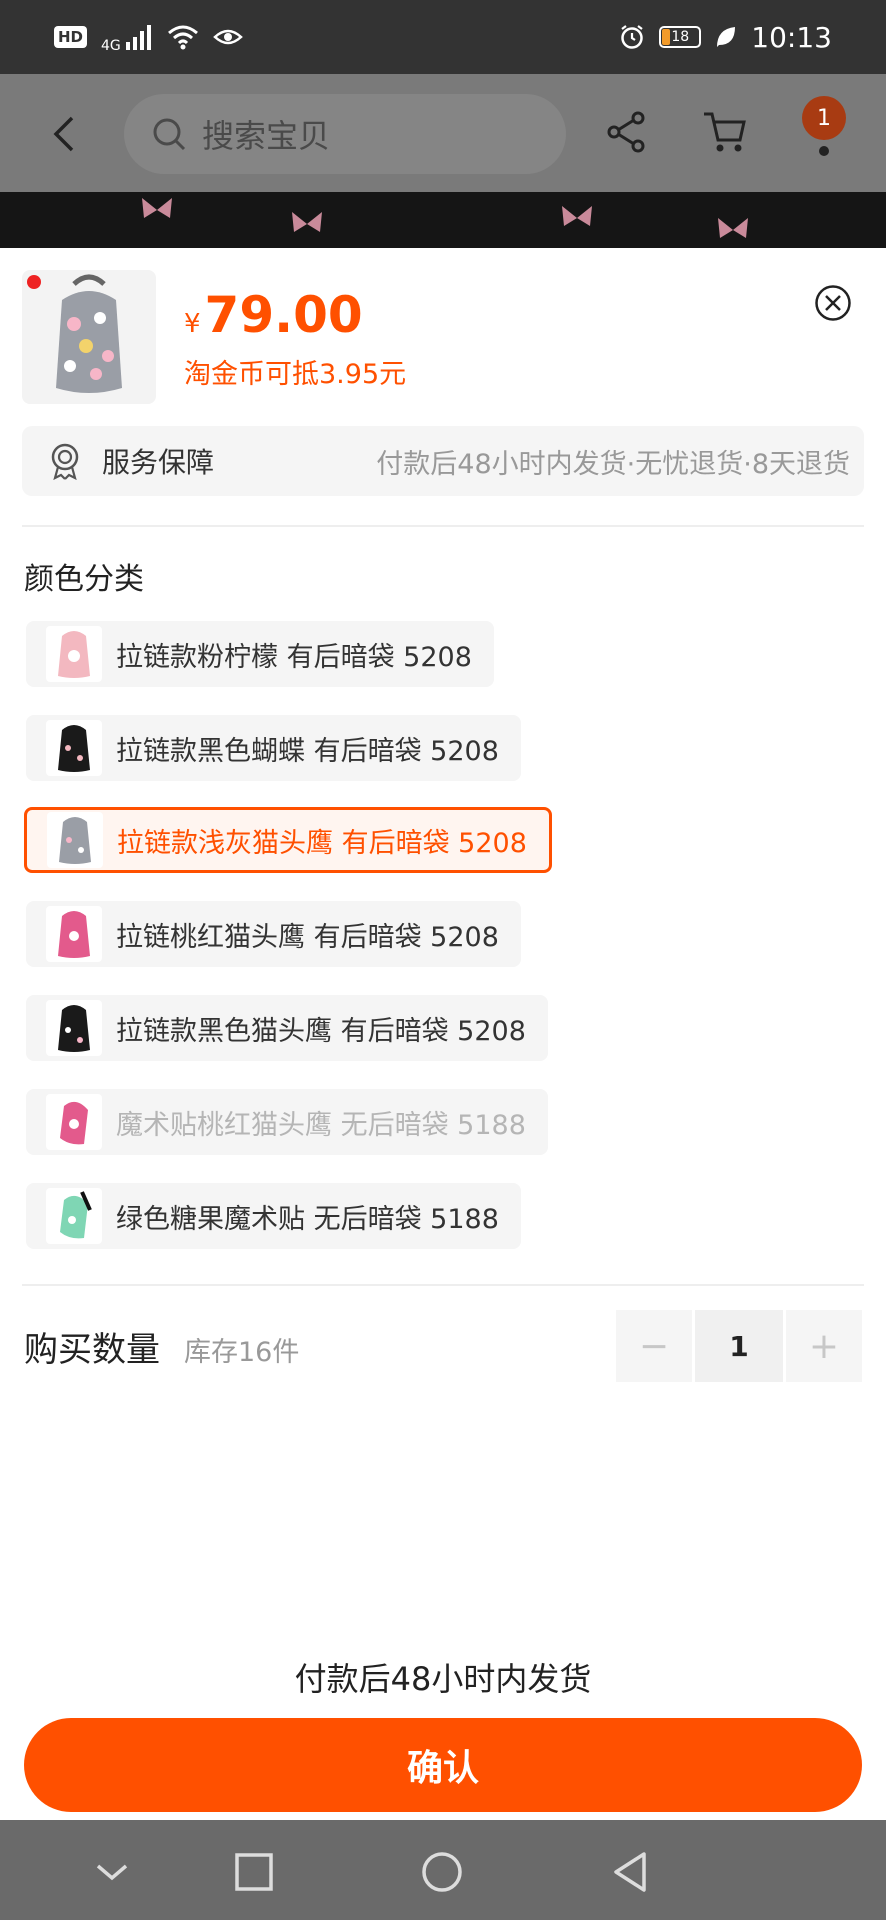 The width and height of the screenshot is (886, 1920). Describe the element at coordinates (169, 134) in the screenshot. I see `search-icon` at that location.